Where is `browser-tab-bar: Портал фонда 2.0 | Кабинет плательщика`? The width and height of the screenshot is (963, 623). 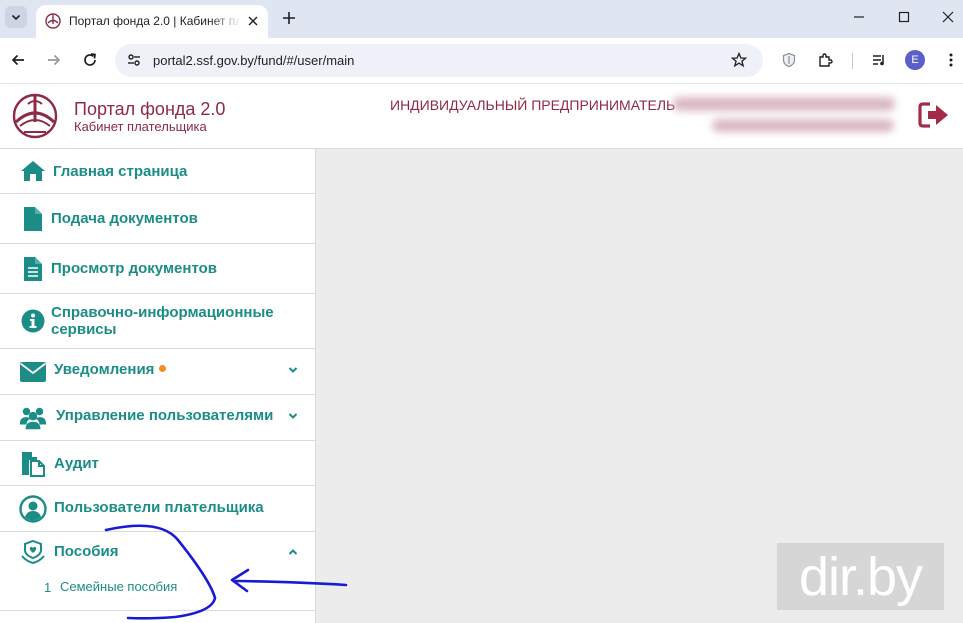
browser-tab-bar: Портал фонда 2.0 | Кабинет плательщика is located at coordinates (481, 19).